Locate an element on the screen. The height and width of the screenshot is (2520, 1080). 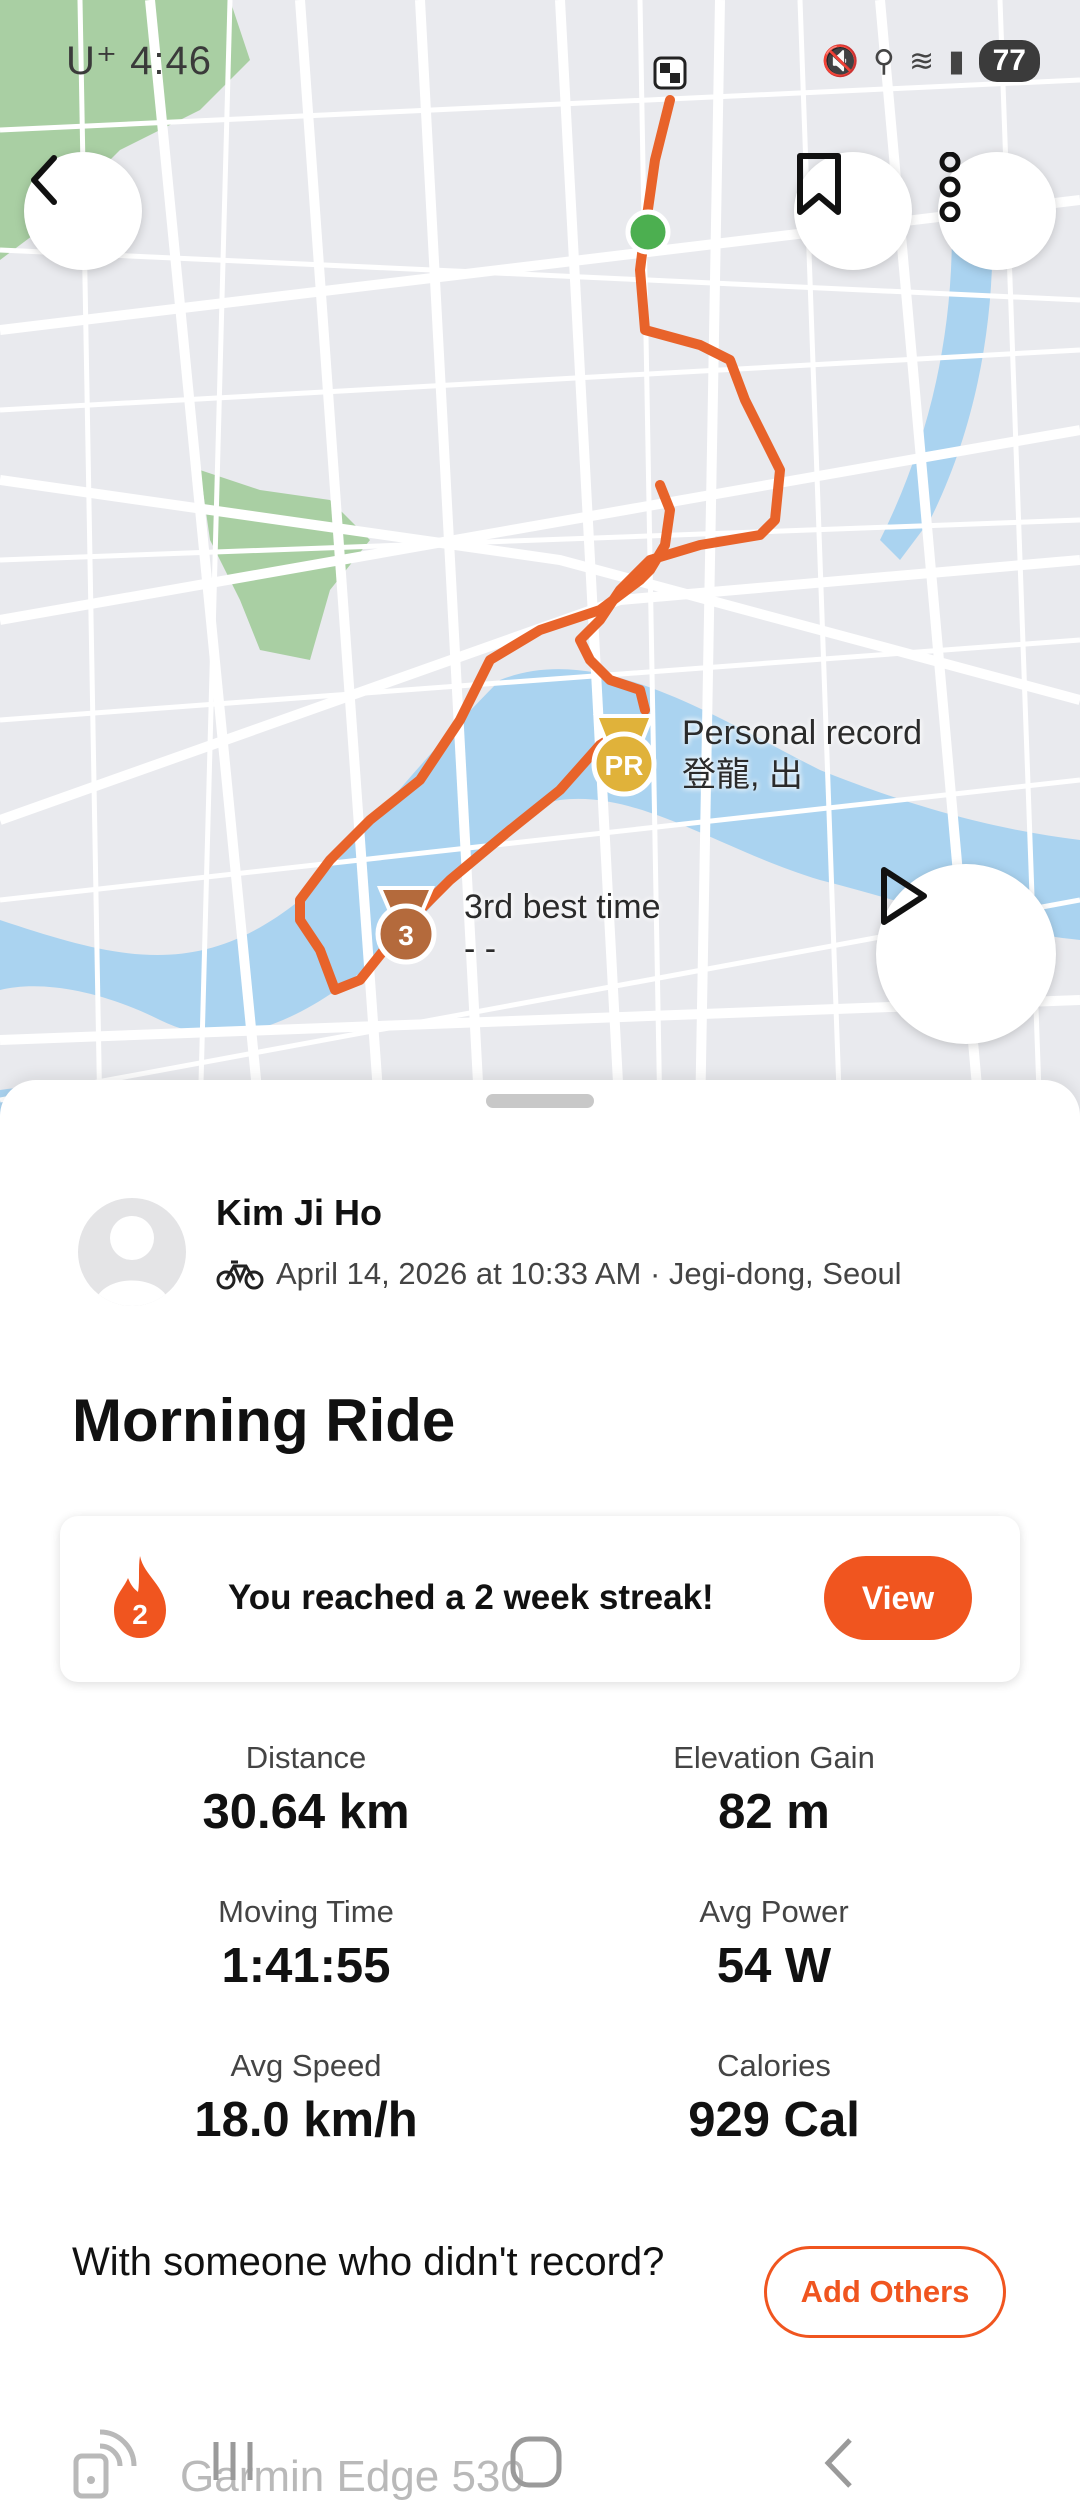
sheet-drag-handle is located at coordinates (540, 1101).